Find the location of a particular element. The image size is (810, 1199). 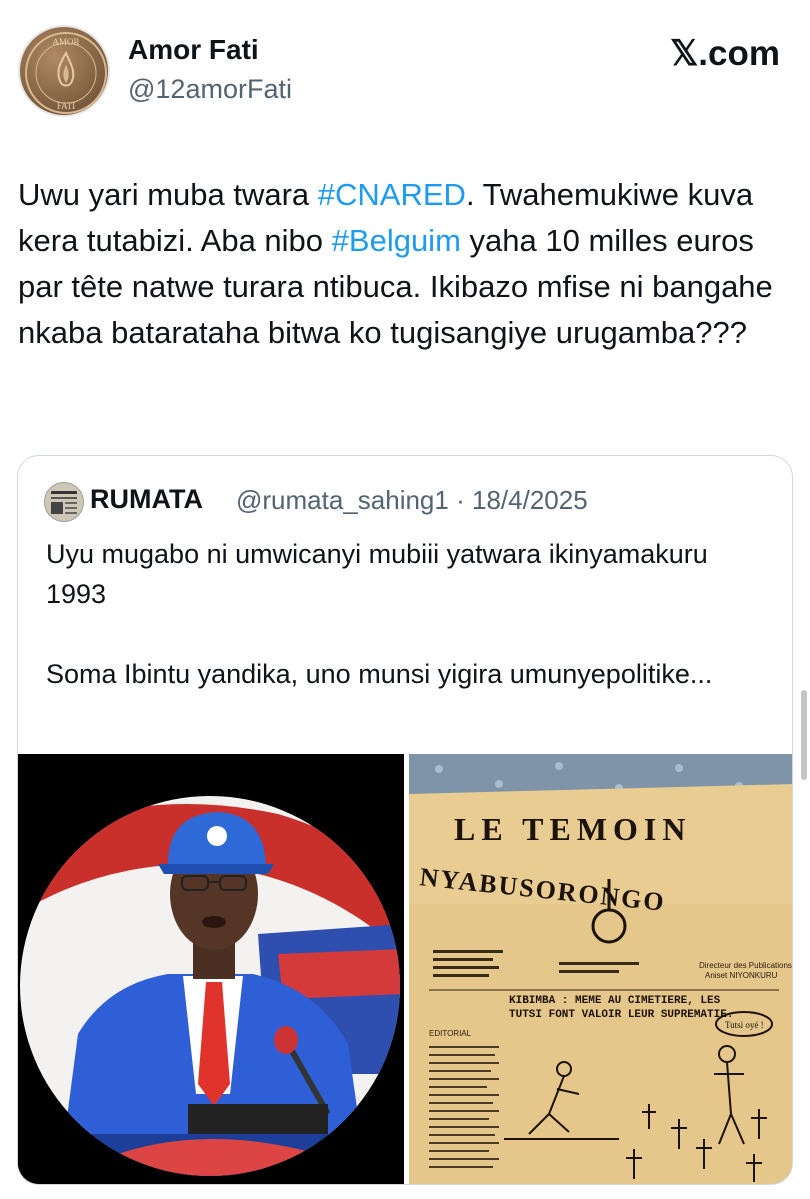

newspaper-thumbnail-icon is located at coordinates (64, 502).